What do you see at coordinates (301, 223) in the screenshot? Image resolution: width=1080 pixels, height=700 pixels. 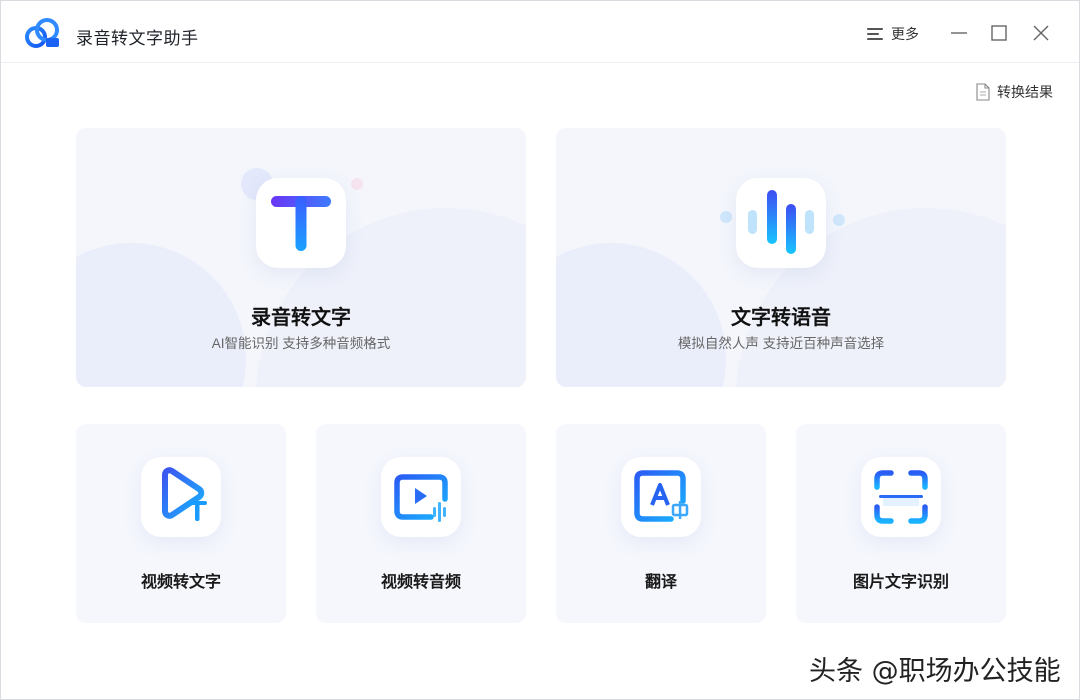 I see `text-t-icon` at bounding box center [301, 223].